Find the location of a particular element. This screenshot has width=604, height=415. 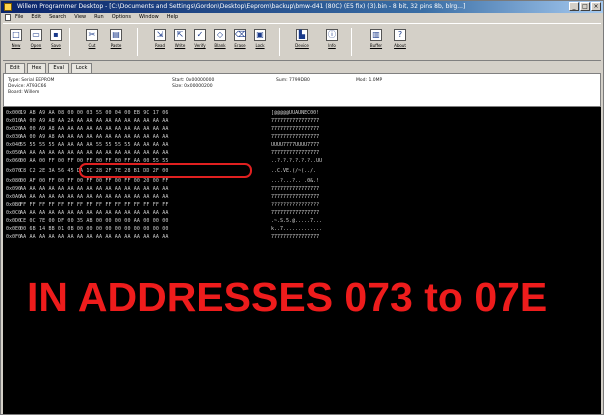

maximize-button: □ is located at coordinates (585, 6).